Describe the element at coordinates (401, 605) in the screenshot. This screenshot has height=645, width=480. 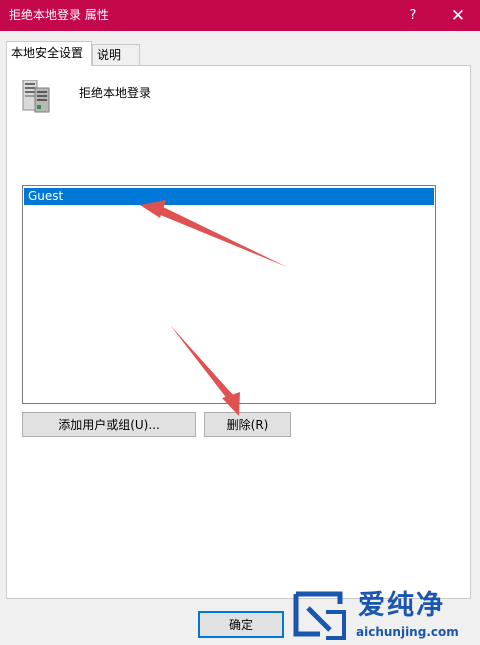
I see `watermark-brand: 爱纯净` at that location.